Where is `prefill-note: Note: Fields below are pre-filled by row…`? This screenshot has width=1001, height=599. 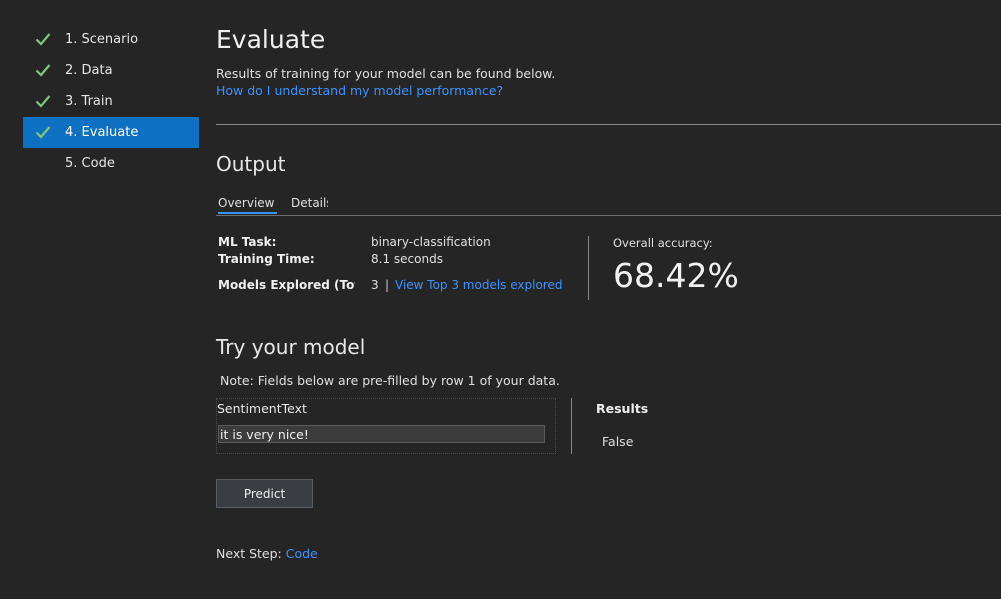
prefill-note: Note: Fields below are pre-filled by row… is located at coordinates (390, 380).